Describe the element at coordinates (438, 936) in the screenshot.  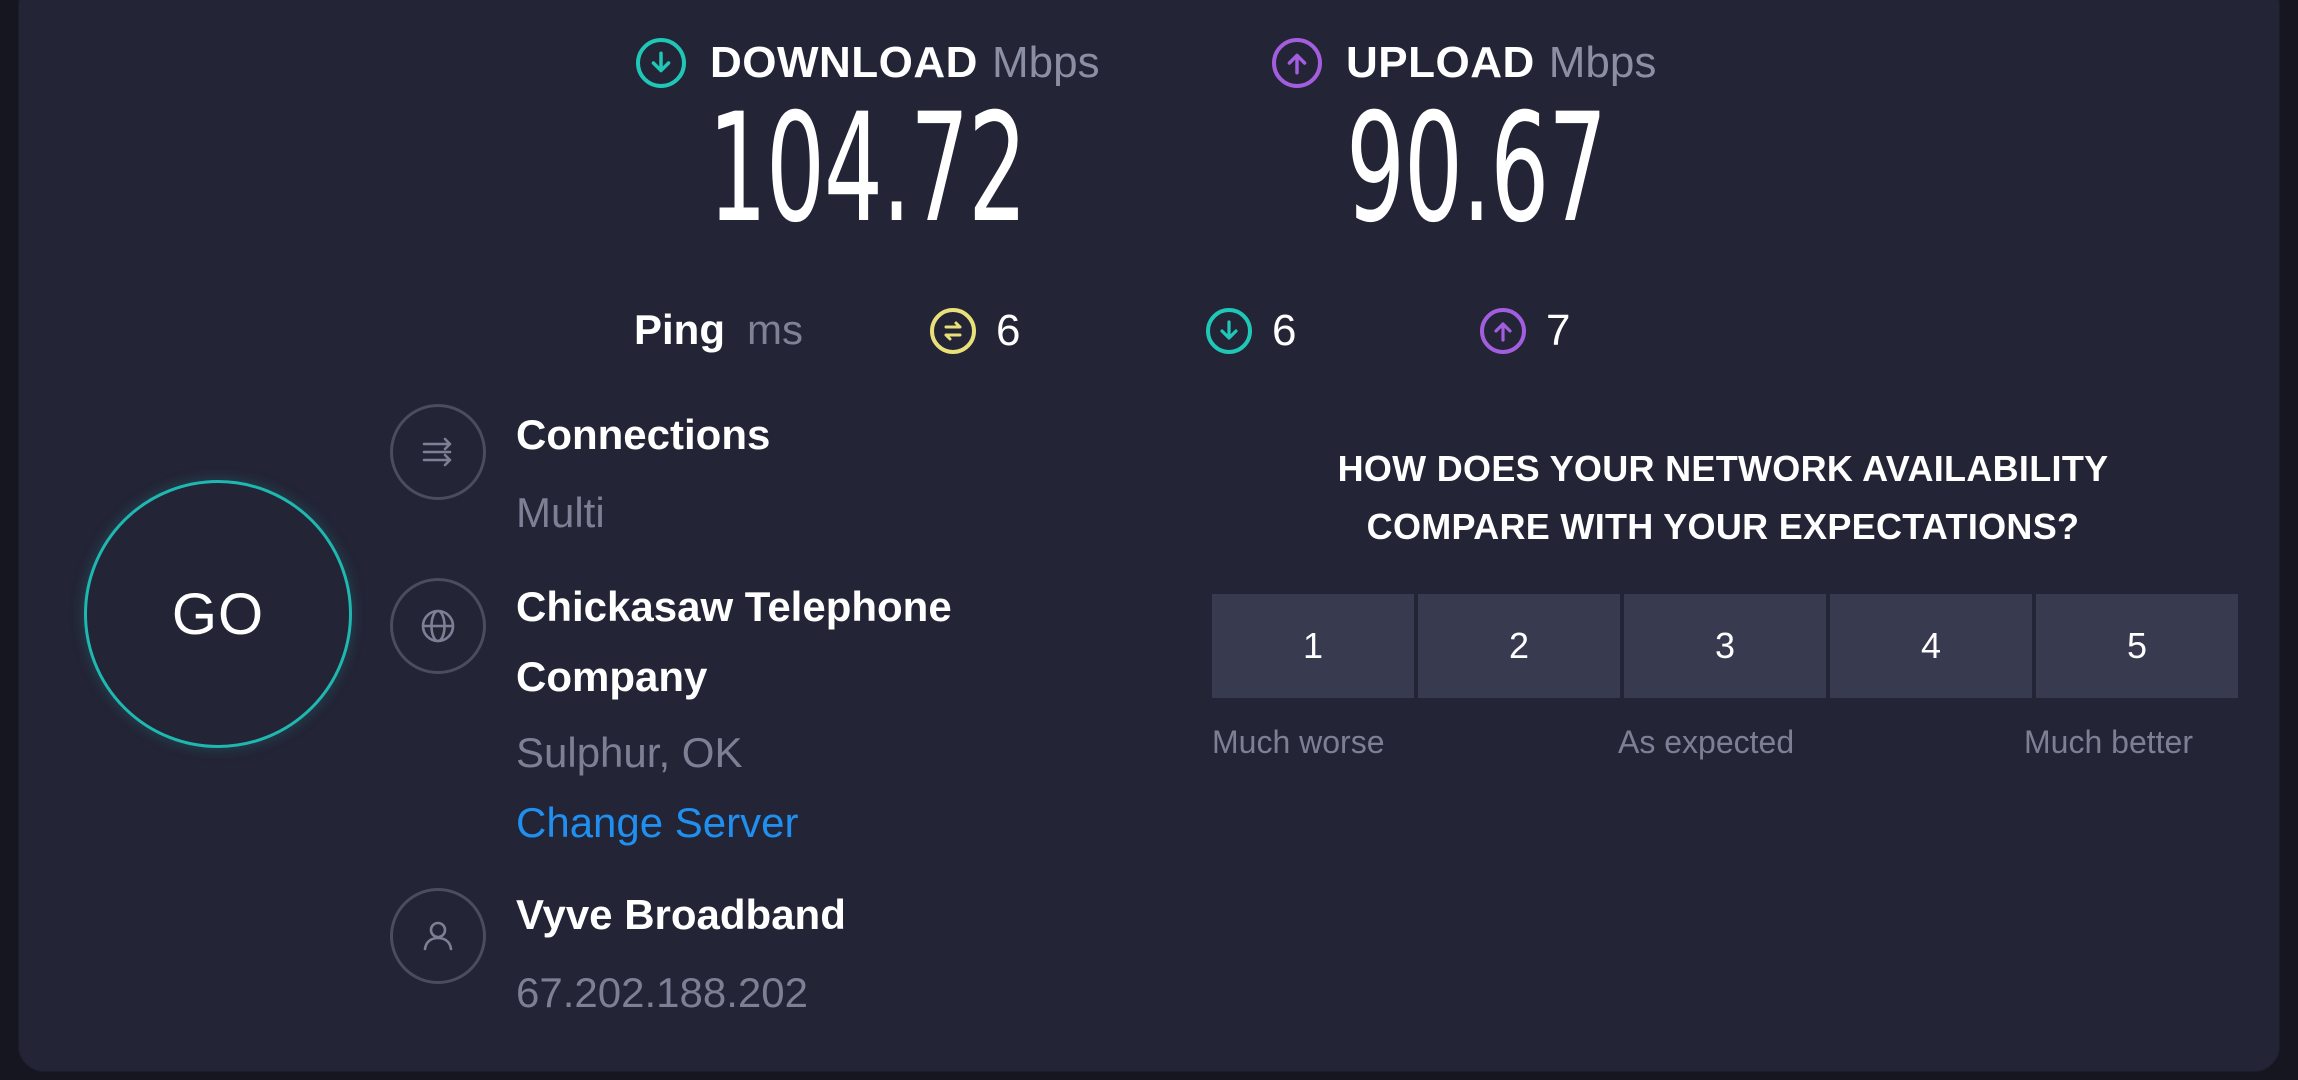
I see `user-icon` at that location.